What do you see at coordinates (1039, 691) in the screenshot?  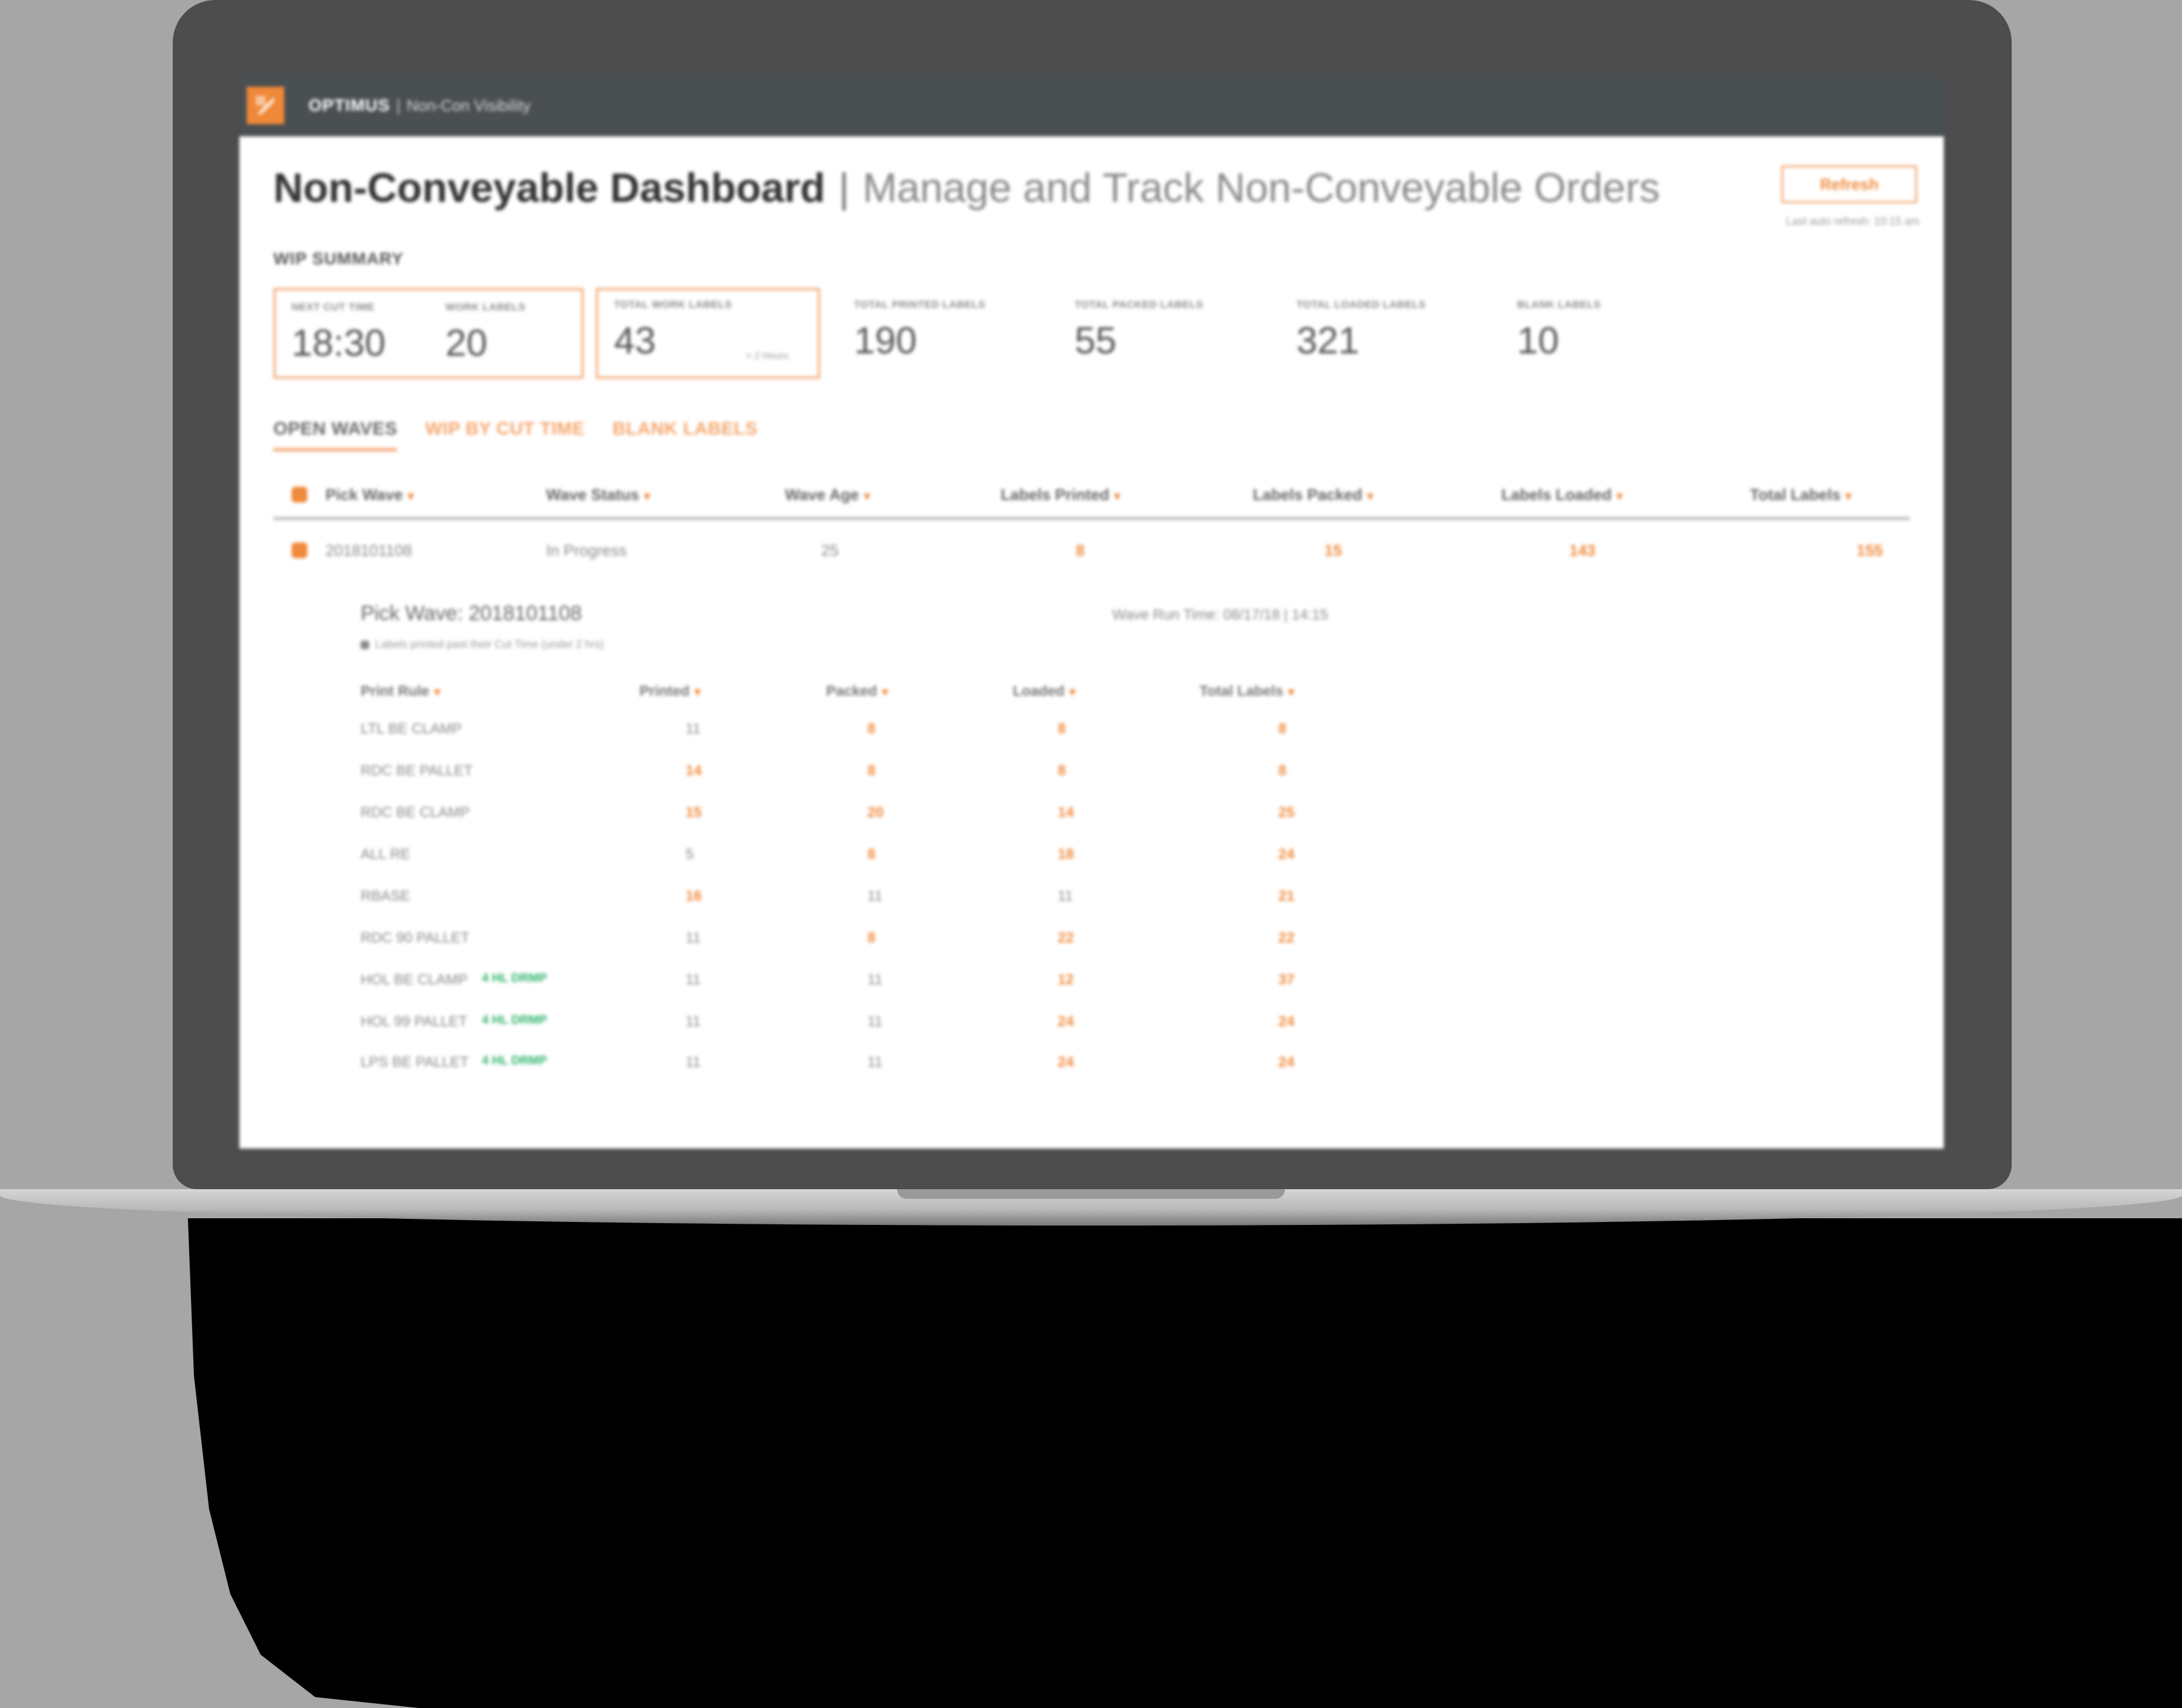 I see `column-label: Loaded` at bounding box center [1039, 691].